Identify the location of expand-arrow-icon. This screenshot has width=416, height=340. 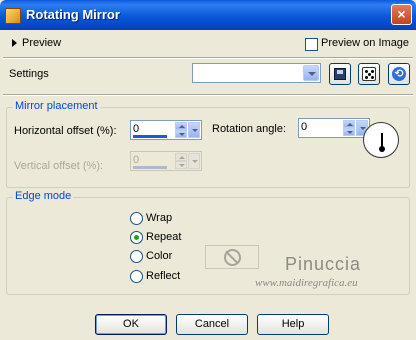
(14, 43).